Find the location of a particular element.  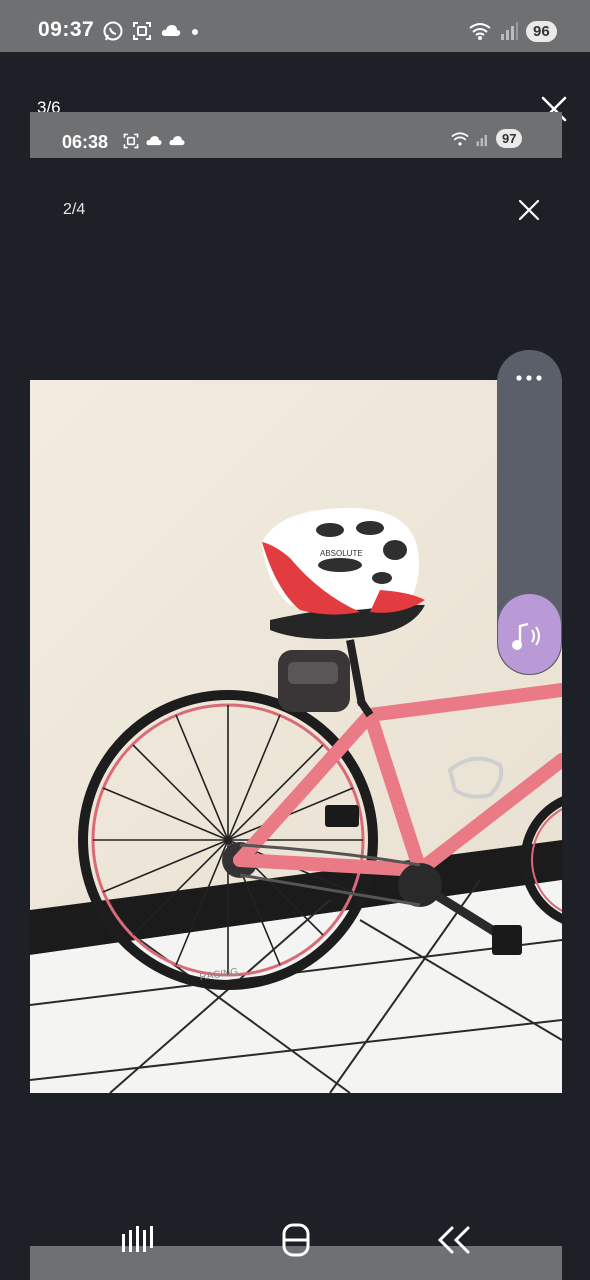

recent-apps-icon is located at coordinates (138, 1239).